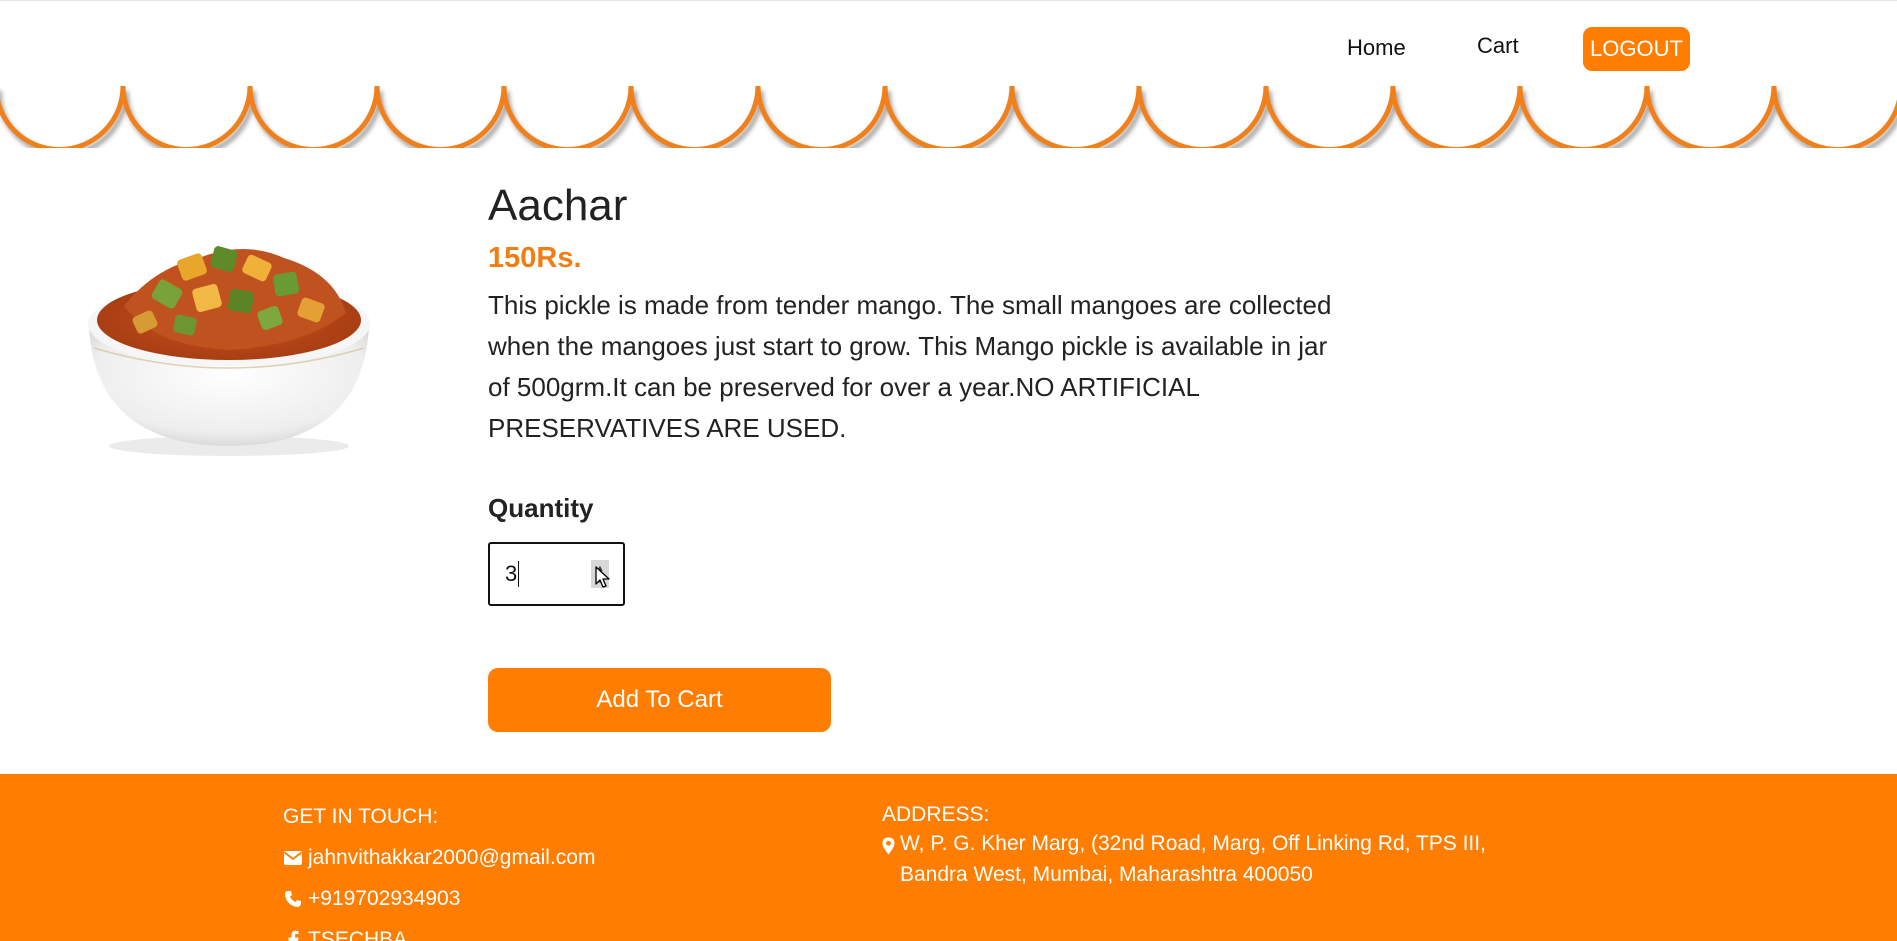 Image resolution: width=1897 pixels, height=941 pixels. I want to click on nav-home-link: Home, so click(1376, 48).